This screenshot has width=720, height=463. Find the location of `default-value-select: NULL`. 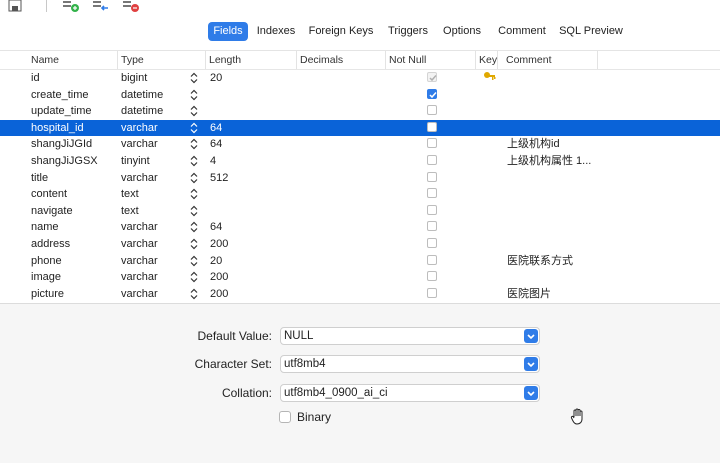

default-value-select: NULL is located at coordinates (410, 336).